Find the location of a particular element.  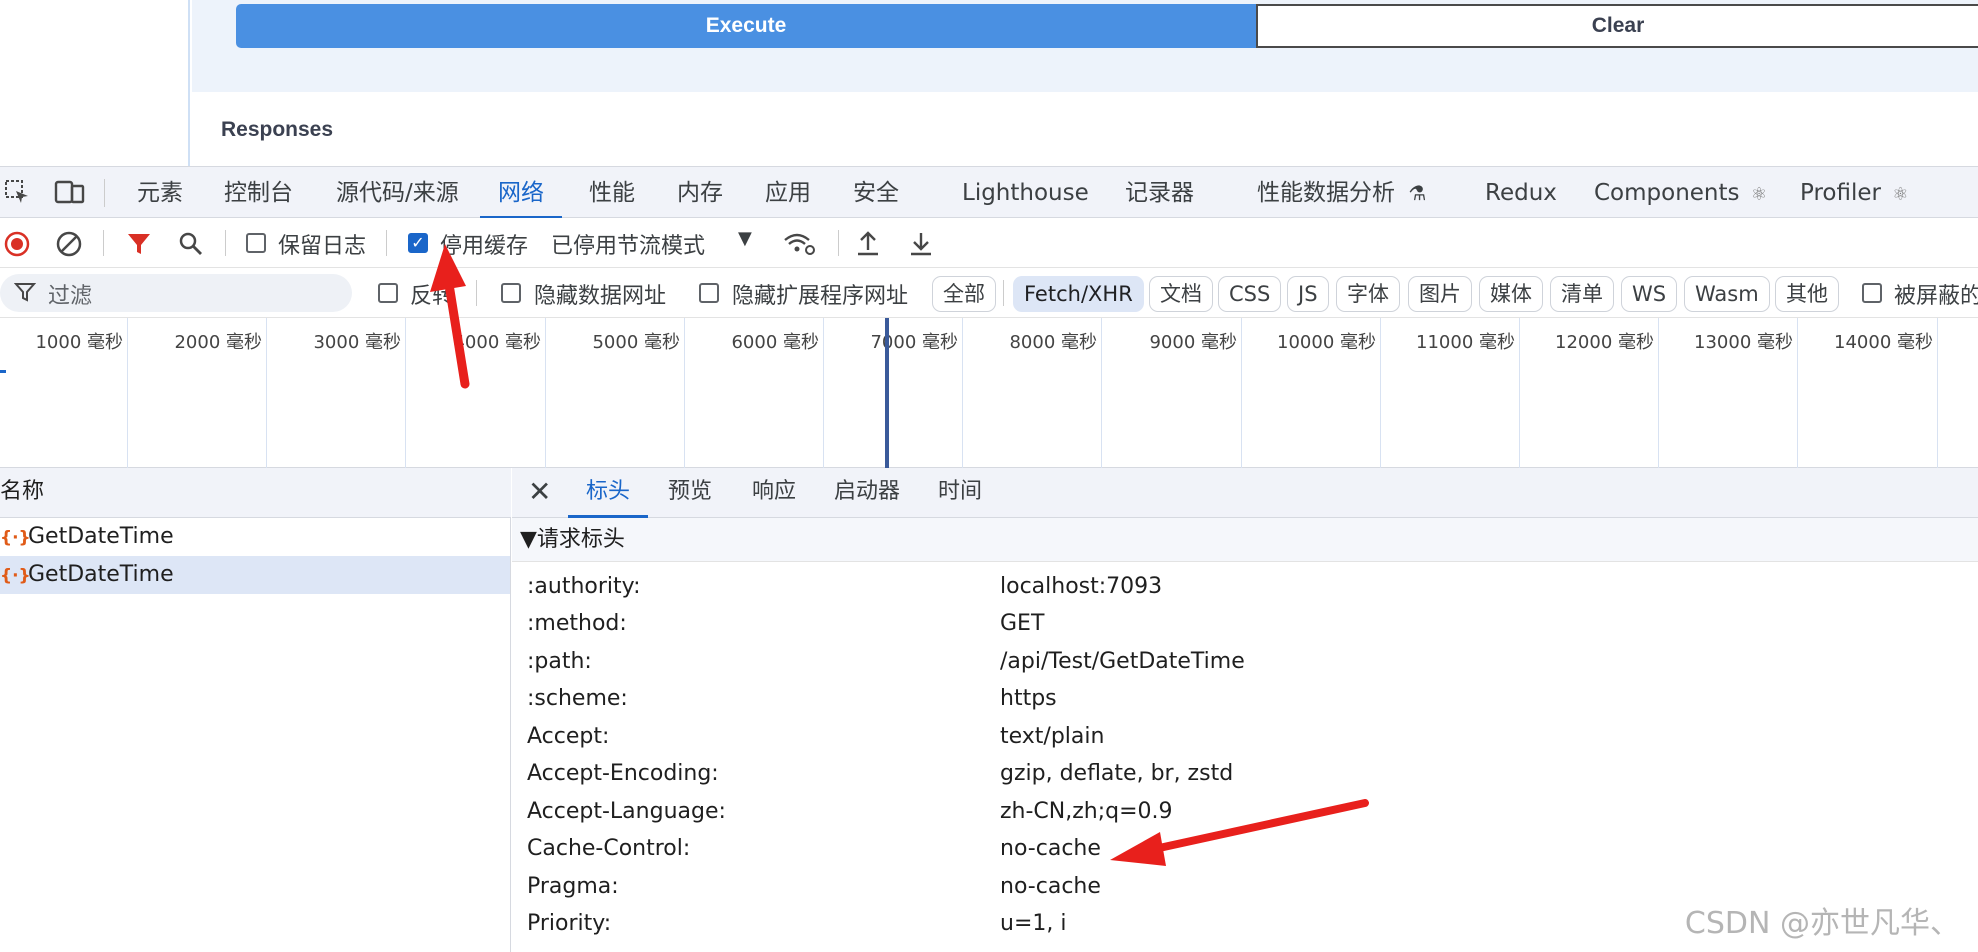

preserve-log-label: 保留日志 is located at coordinates (322, 246).